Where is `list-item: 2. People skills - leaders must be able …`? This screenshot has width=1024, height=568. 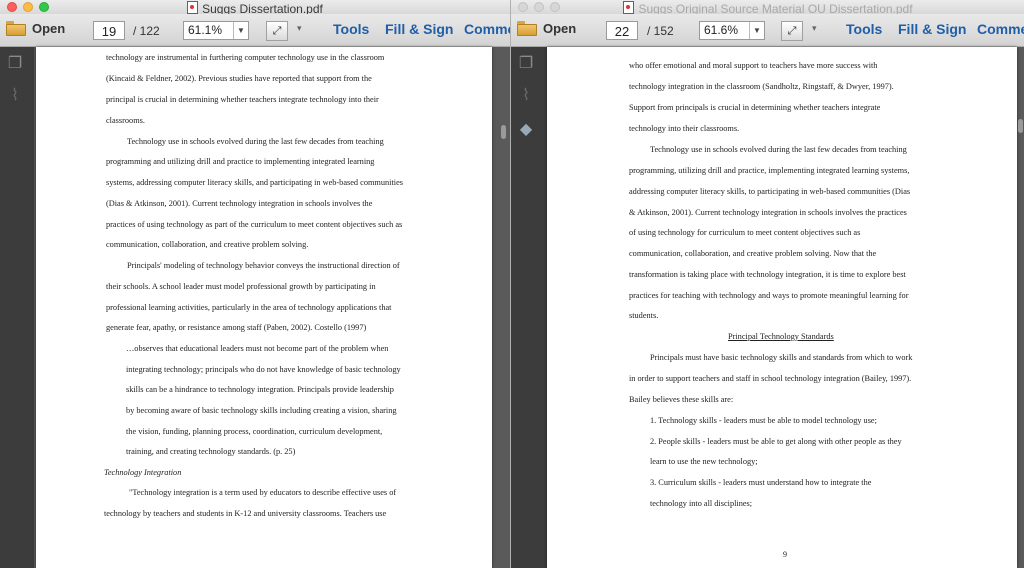
list-item: 2. People skills - leaders must be able … is located at coordinates (776, 441).